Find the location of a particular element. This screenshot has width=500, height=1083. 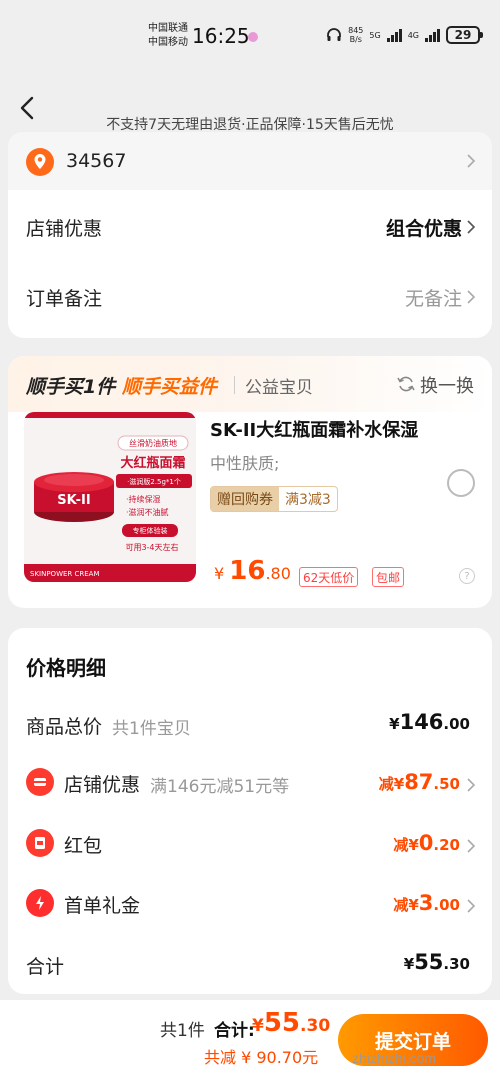

item-count: 共1件 is located at coordinates (182, 1031).